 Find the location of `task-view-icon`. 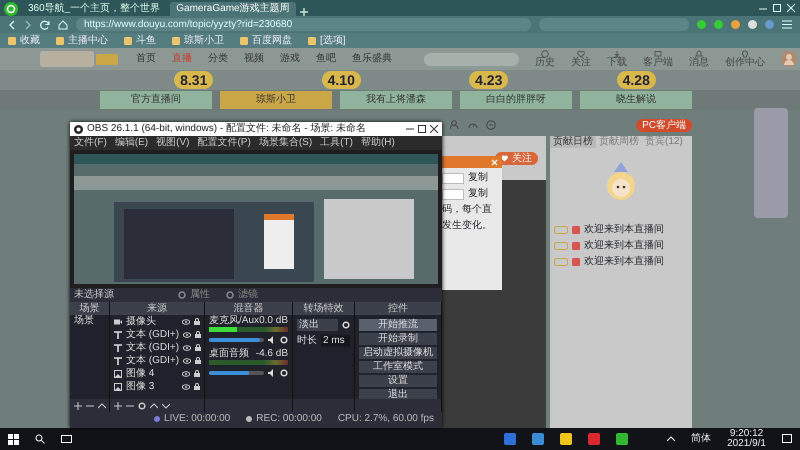

task-view-icon is located at coordinates (66, 439).